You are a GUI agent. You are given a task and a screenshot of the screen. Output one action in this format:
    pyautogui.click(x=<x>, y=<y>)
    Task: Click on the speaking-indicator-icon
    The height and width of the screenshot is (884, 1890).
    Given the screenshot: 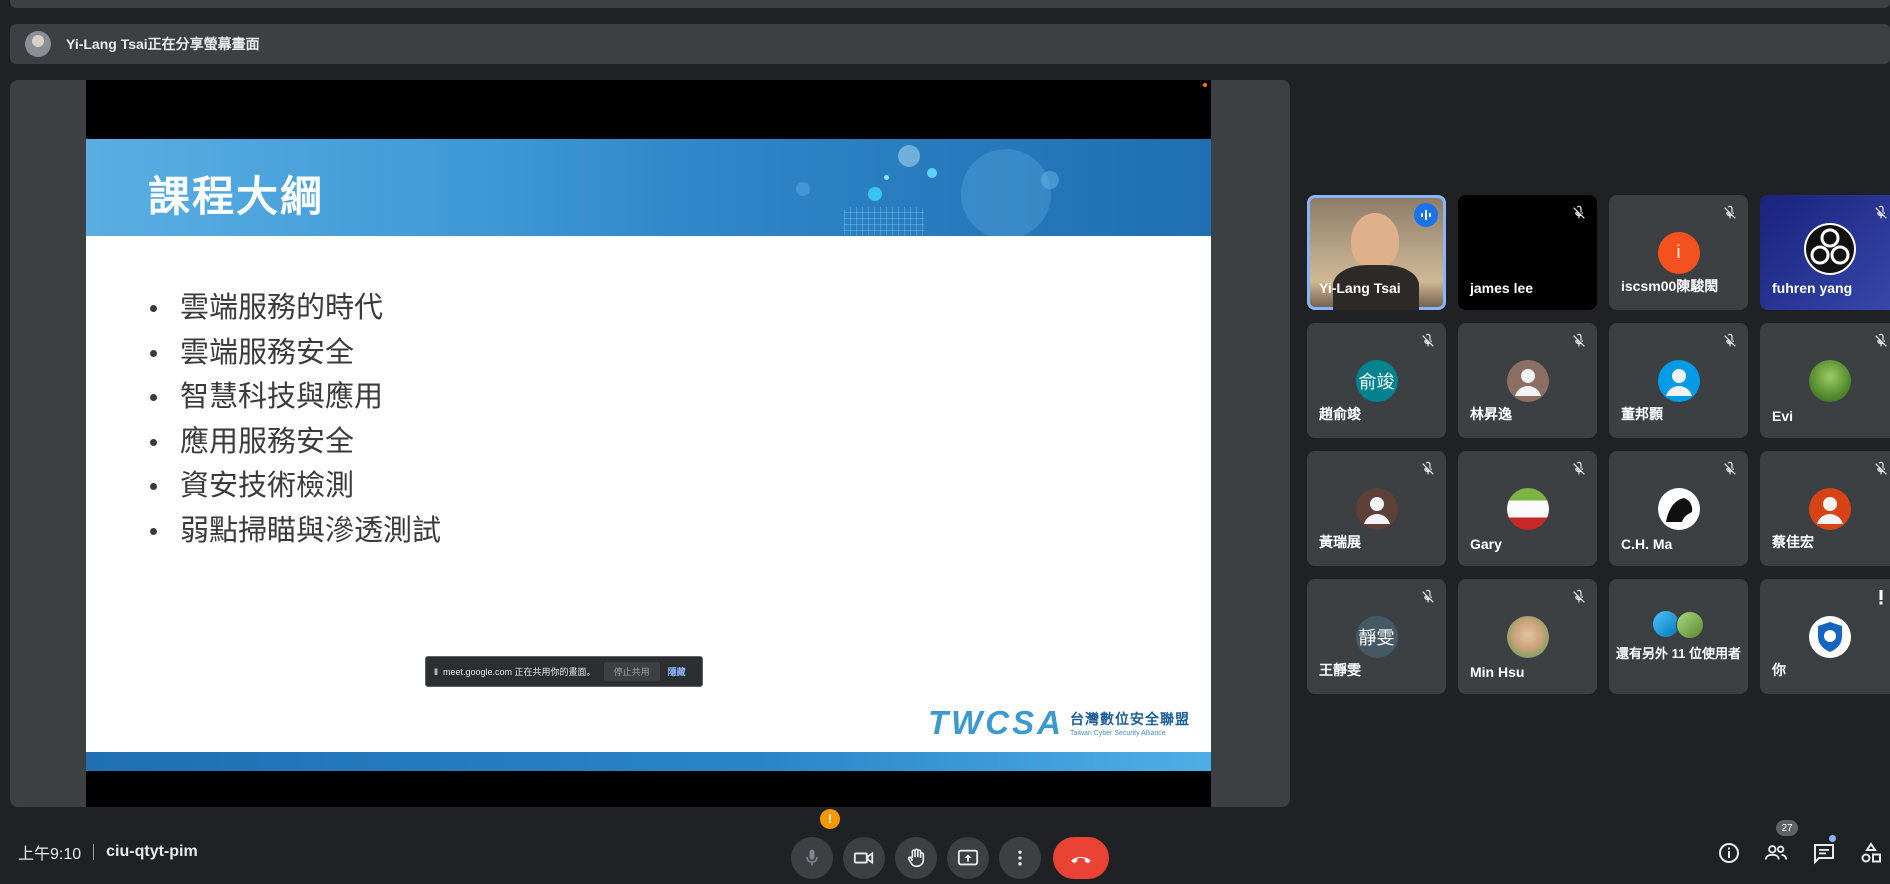 What is the action you would take?
    pyautogui.click(x=1426, y=215)
    